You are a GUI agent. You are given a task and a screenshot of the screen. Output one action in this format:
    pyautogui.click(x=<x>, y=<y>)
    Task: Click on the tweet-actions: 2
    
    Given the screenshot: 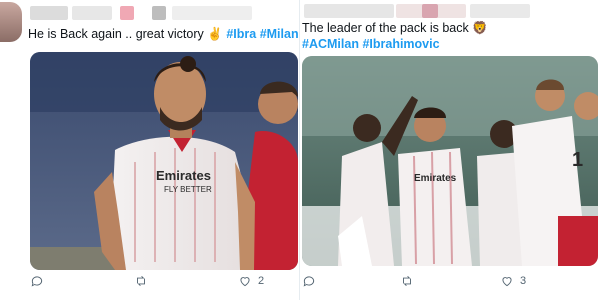 What is the action you would take?
    pyautogui.click(x=149, y=284)
    